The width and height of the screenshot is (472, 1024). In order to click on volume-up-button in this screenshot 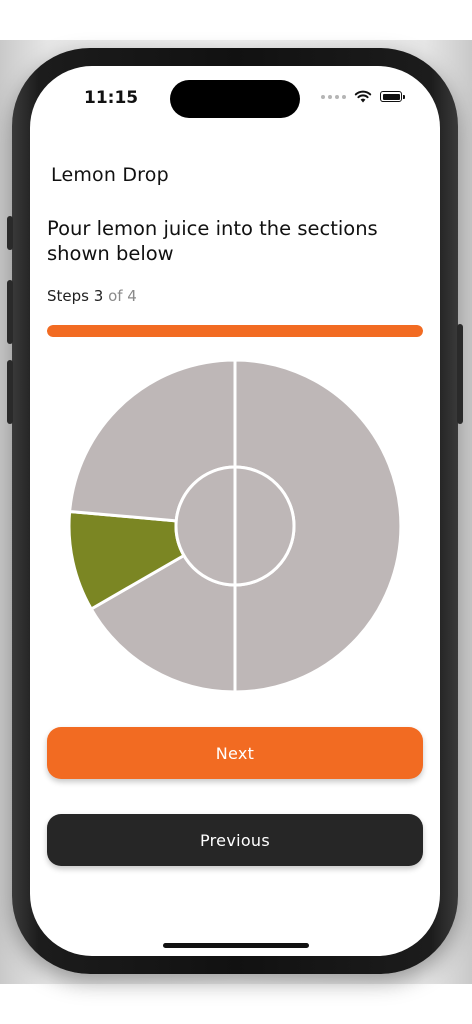, I will do `click(10, 312)`.